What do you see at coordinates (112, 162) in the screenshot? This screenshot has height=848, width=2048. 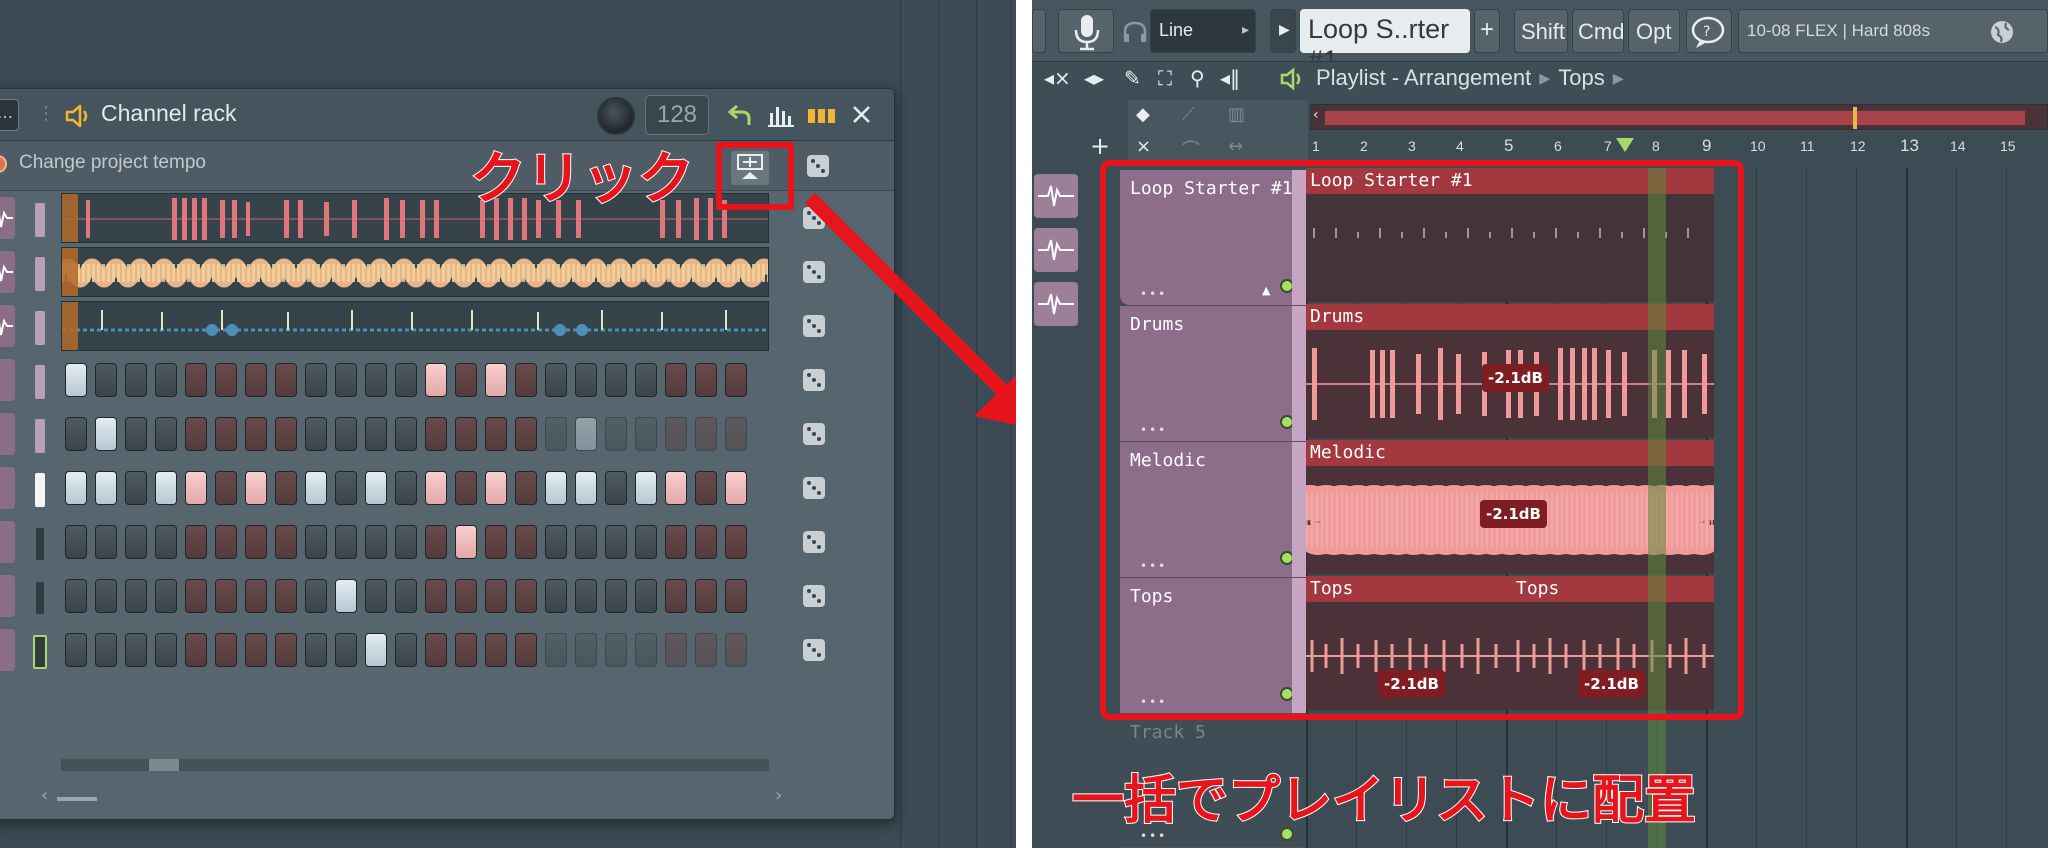 I see `tempo-hint-label: Change project tempo` at bounding box center [112, 162].